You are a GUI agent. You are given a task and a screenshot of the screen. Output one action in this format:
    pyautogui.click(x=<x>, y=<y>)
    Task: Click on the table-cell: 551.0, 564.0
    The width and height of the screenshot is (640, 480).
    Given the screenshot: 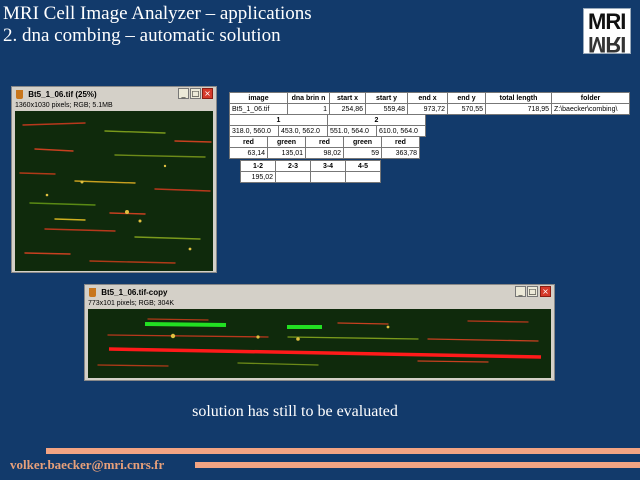 What is the action you would take?
    pyautogui.click(x=352, y=131)
    